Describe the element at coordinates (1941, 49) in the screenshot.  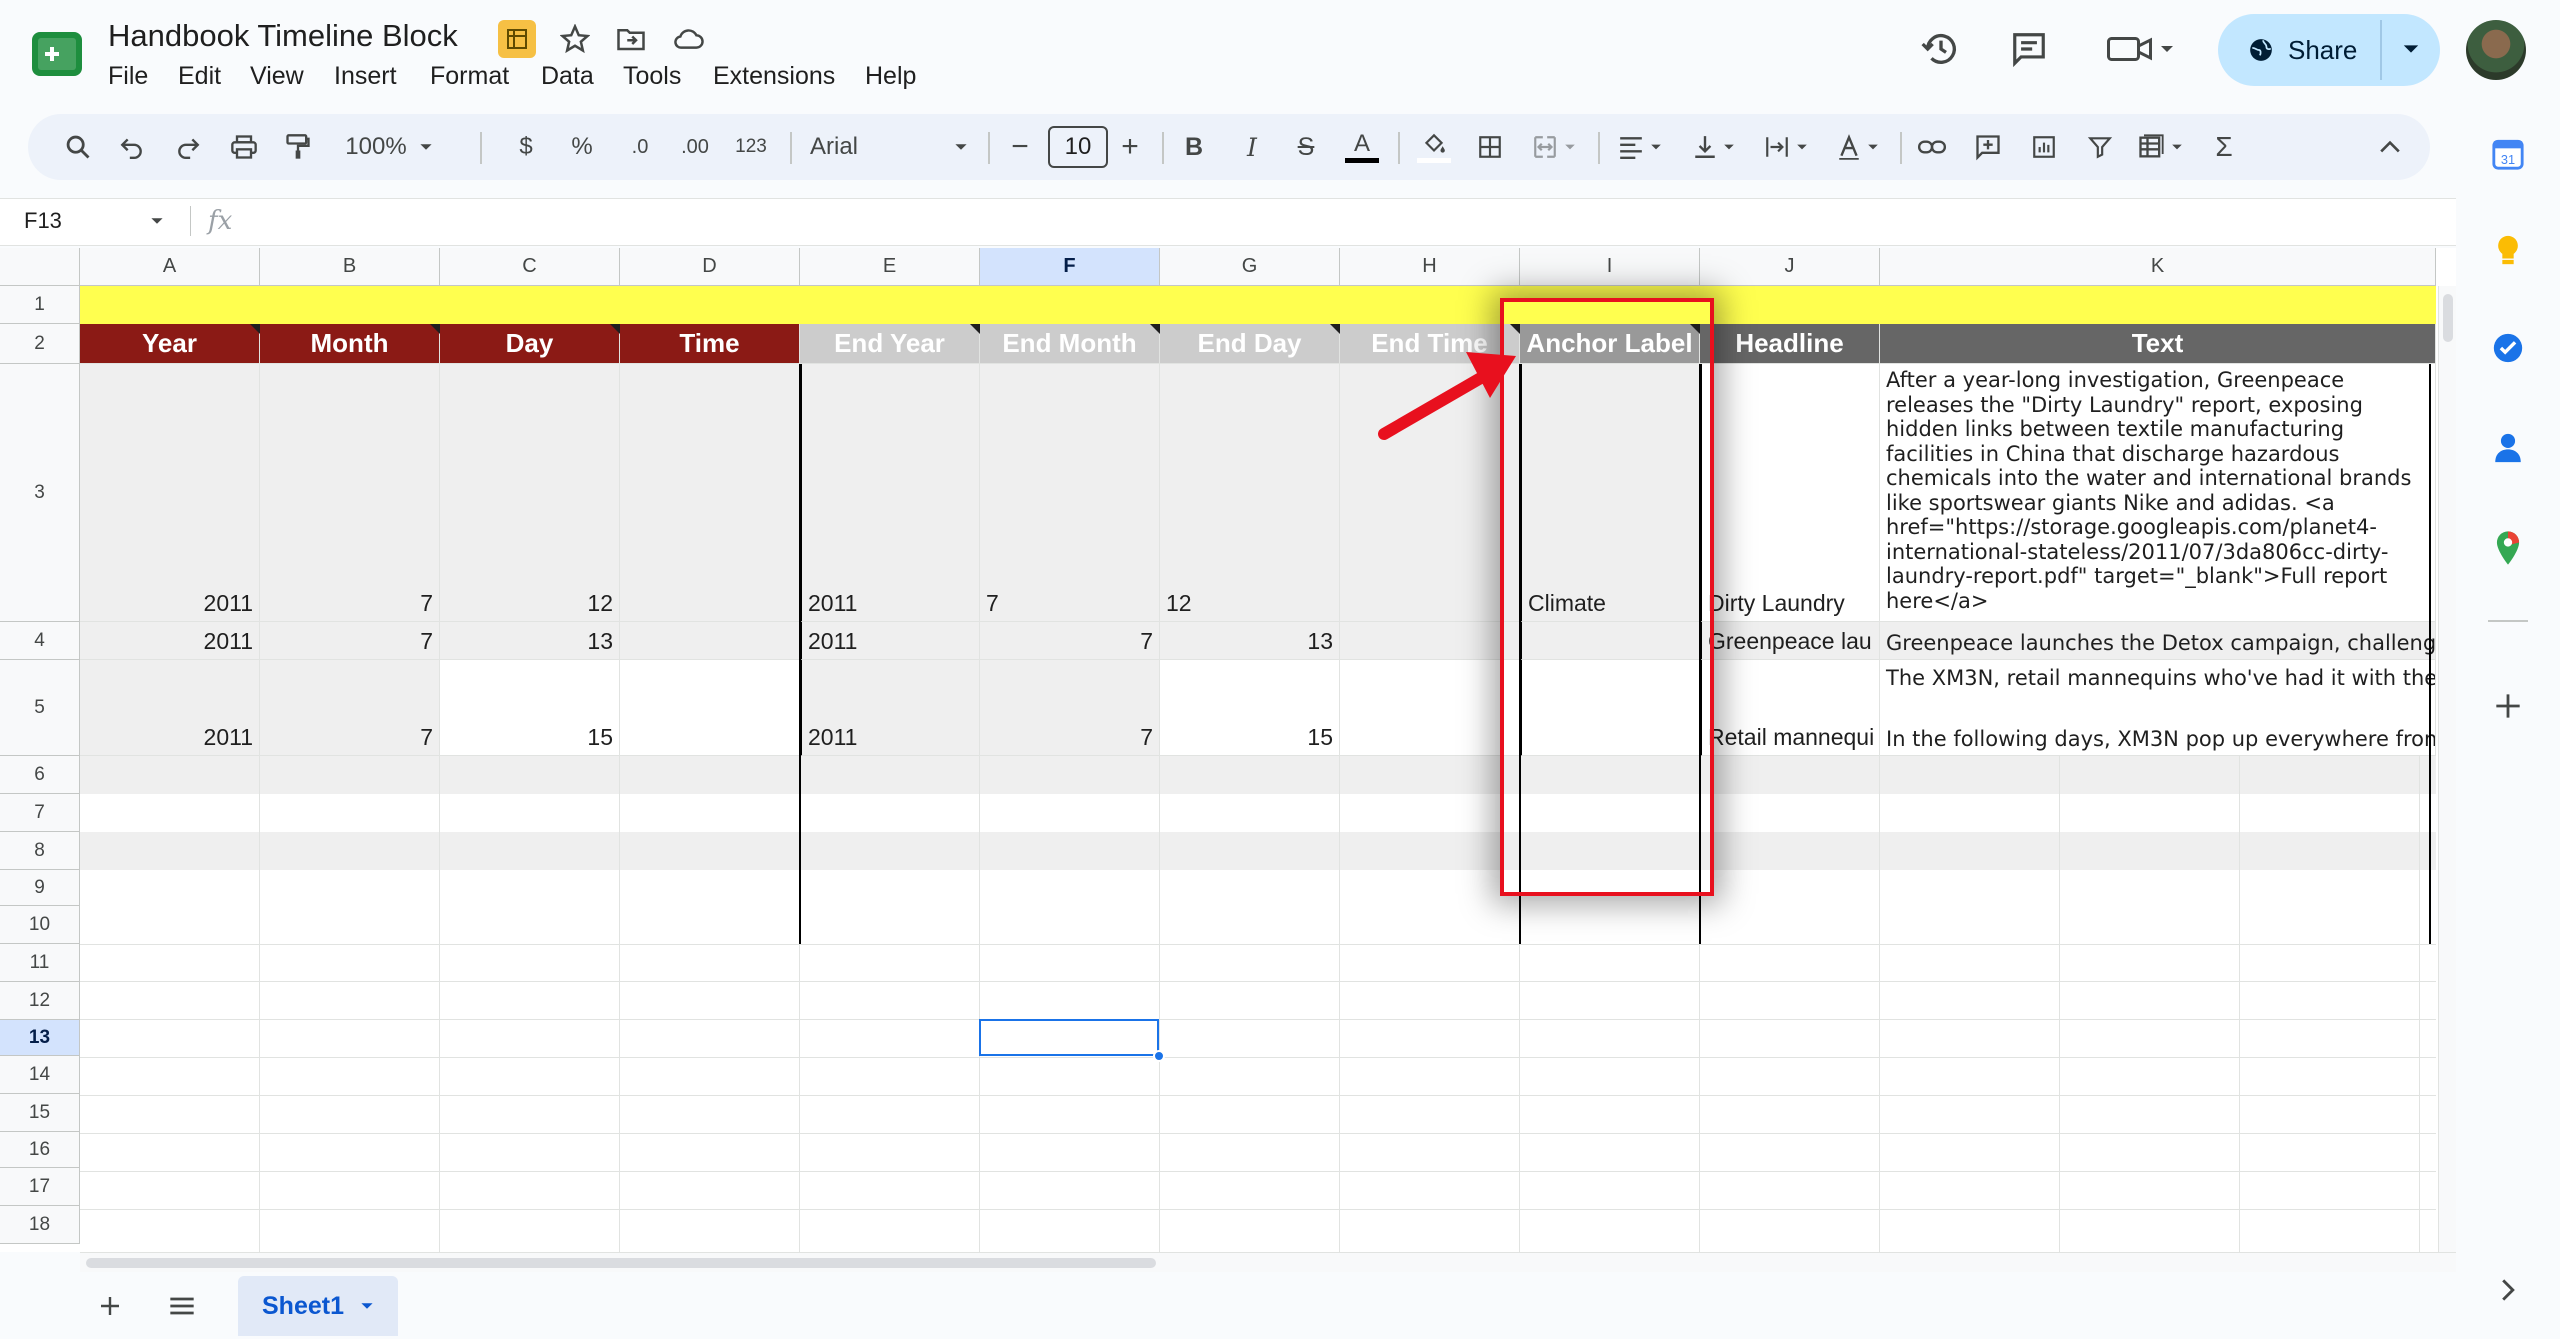
I see `history-icon` at that location.